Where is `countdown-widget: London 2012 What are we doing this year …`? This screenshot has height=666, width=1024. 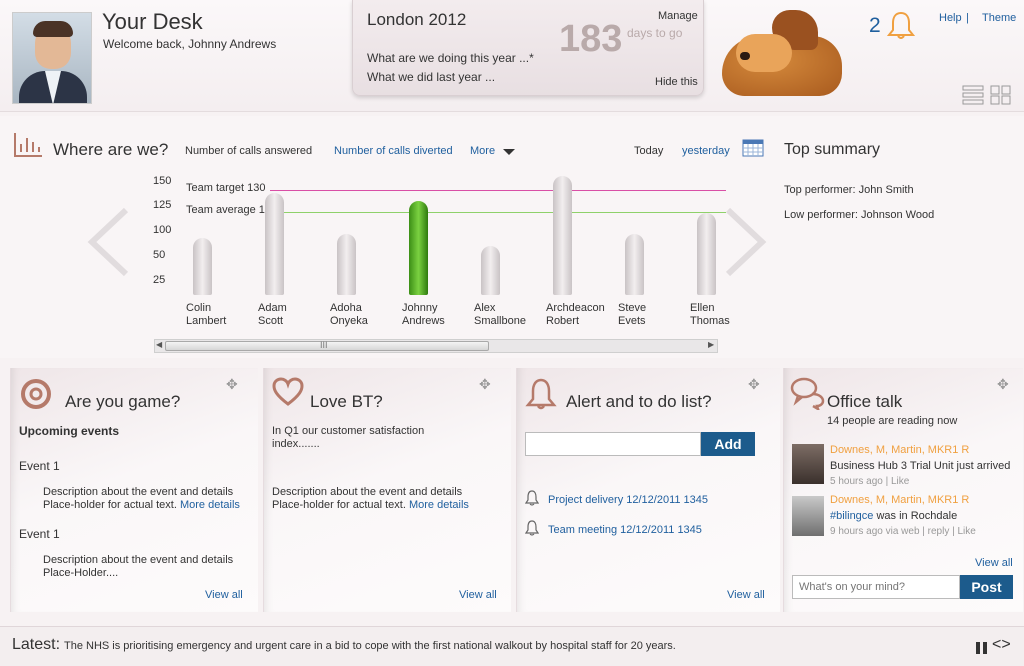
countdown-widget: London 2012 What are we doing this year … is located at coordinates (528, 48).